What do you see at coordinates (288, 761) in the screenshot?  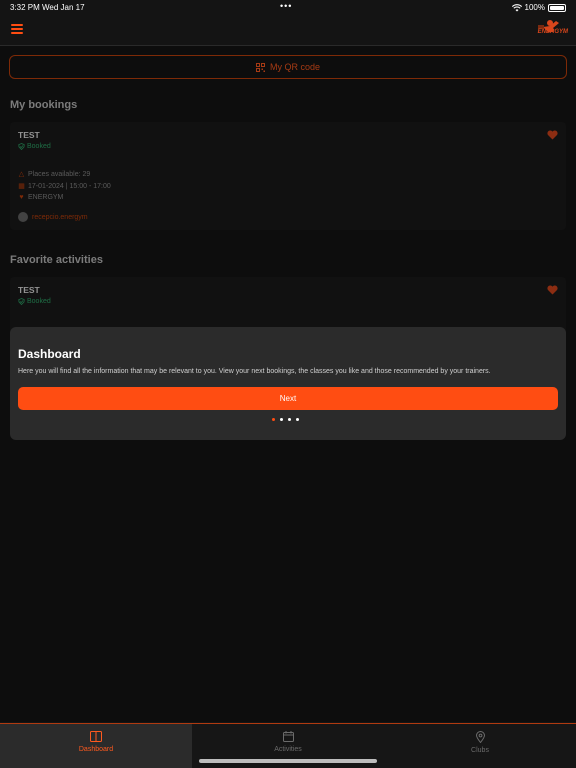 I see `home-indicator` at bounding box center [288, 761].